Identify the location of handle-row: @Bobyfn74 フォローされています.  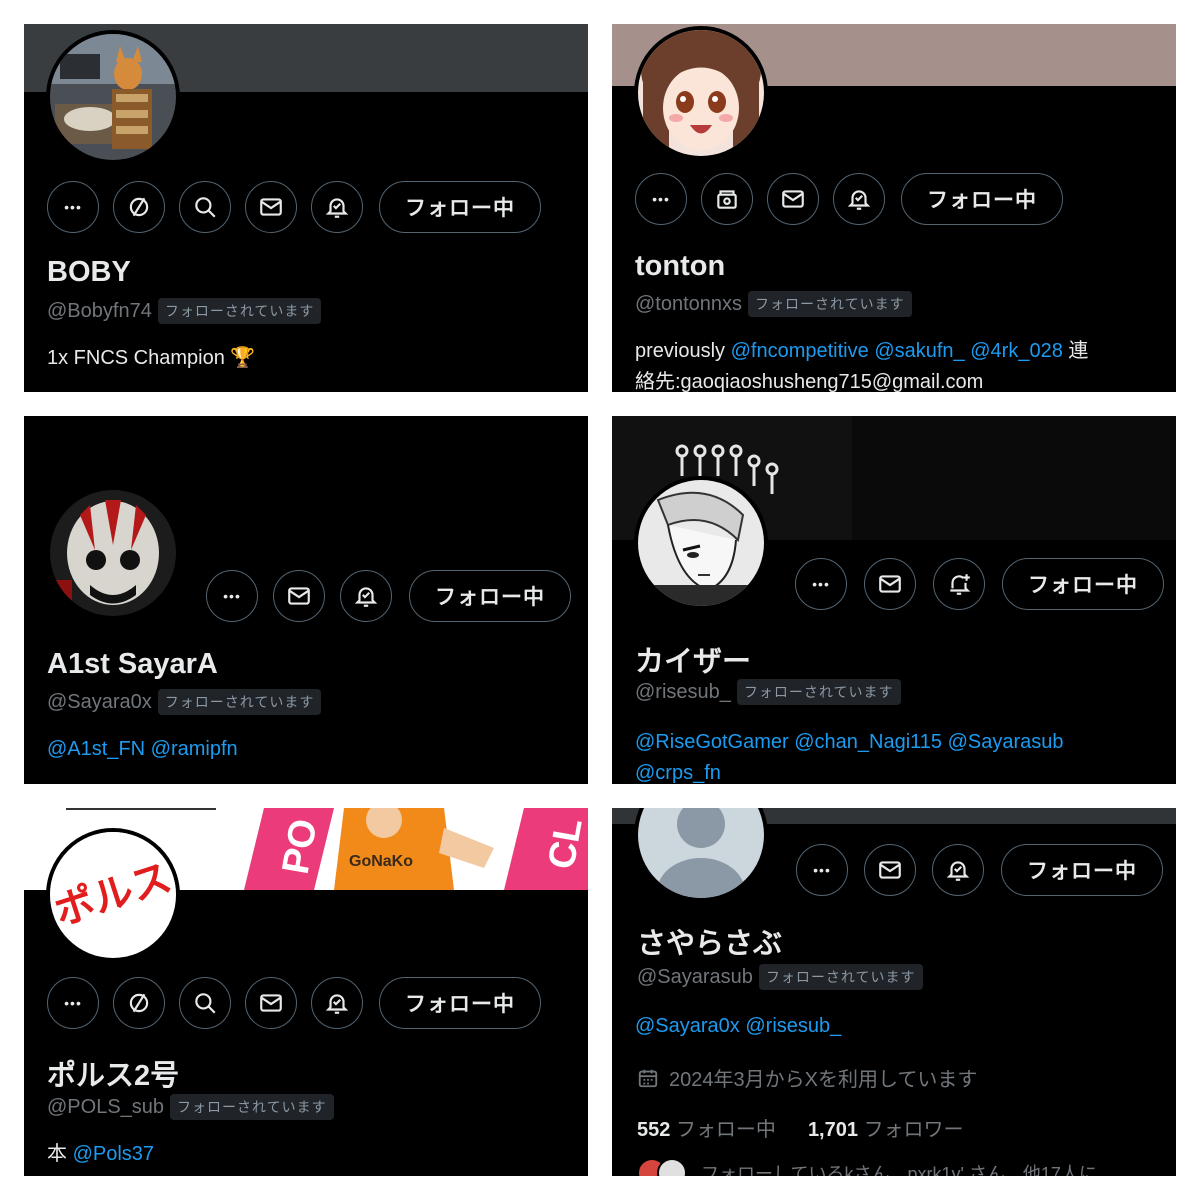
(184, 311).